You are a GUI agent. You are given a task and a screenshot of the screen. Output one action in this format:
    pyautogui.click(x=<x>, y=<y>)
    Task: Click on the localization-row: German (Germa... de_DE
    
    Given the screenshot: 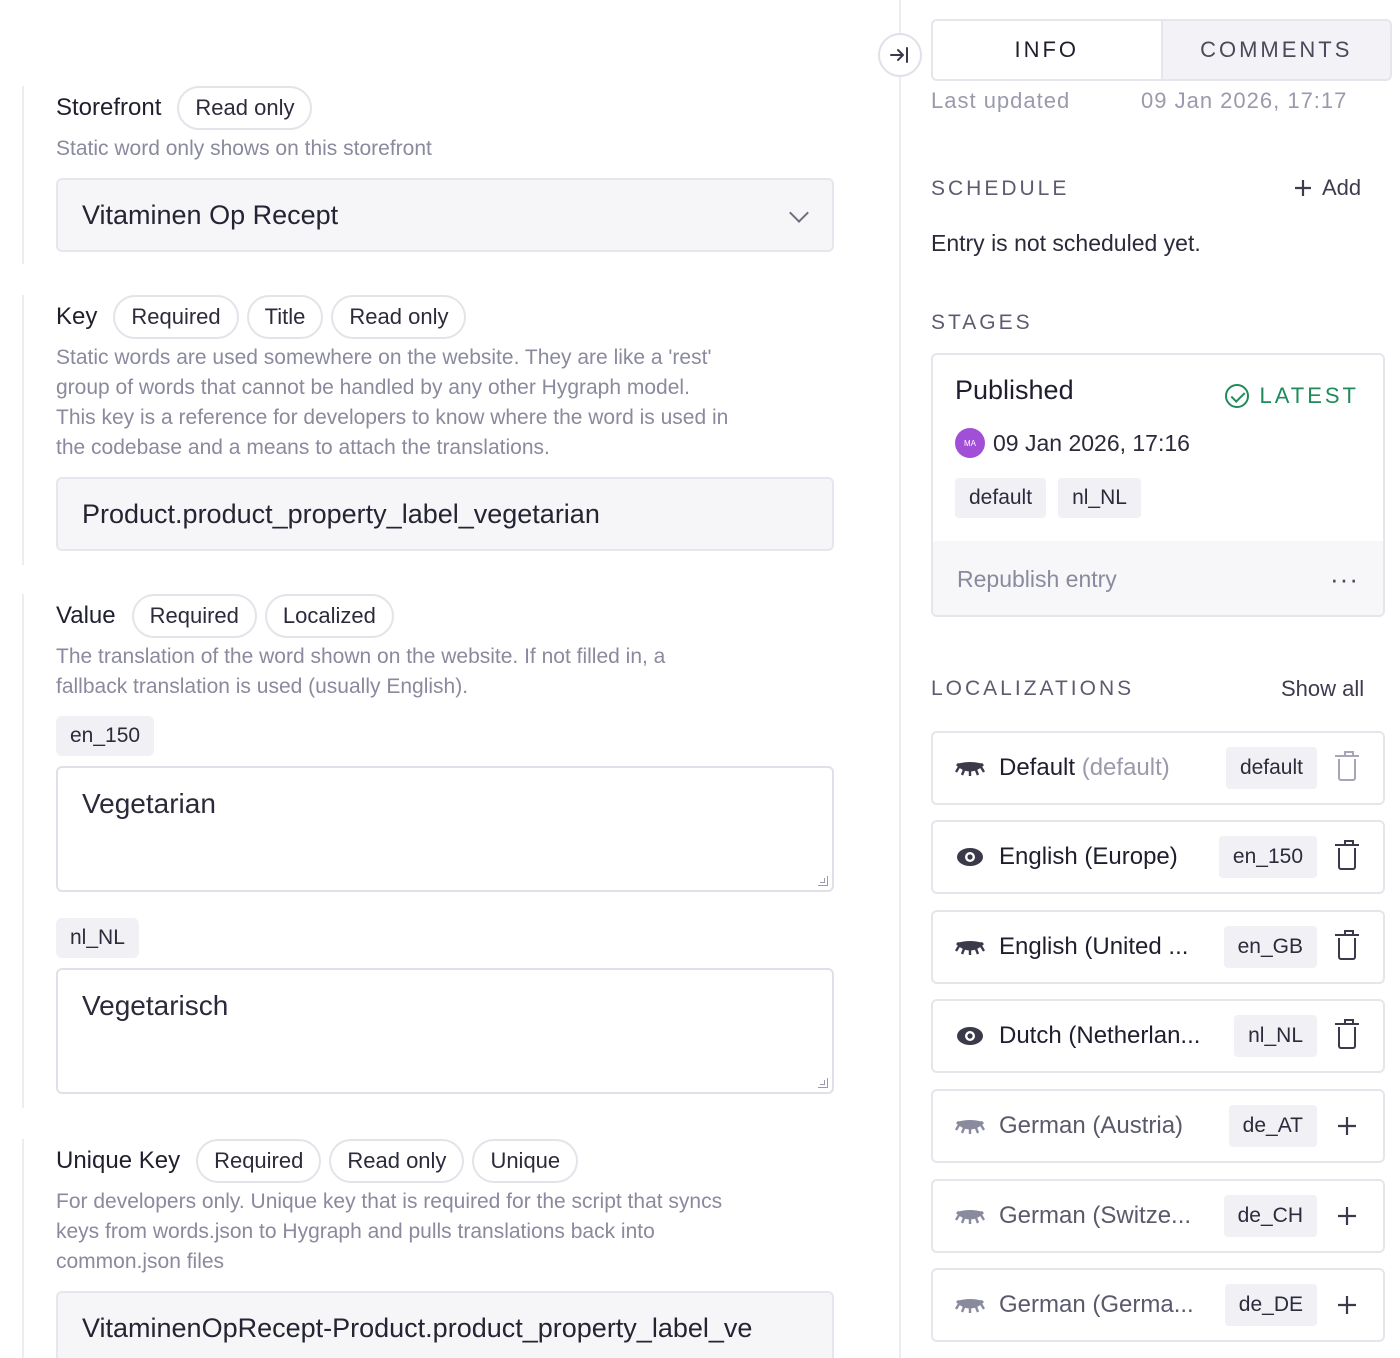 What is the action you would take?
    pyautogui.click(x=1158, y=1305)
    